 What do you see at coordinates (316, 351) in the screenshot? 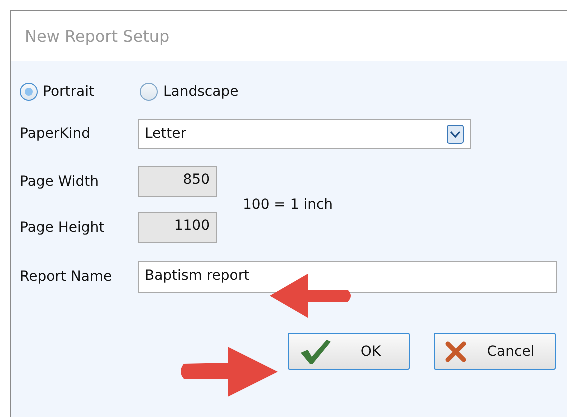
I see `checkmark-icon` at bounding box center [316, 351].